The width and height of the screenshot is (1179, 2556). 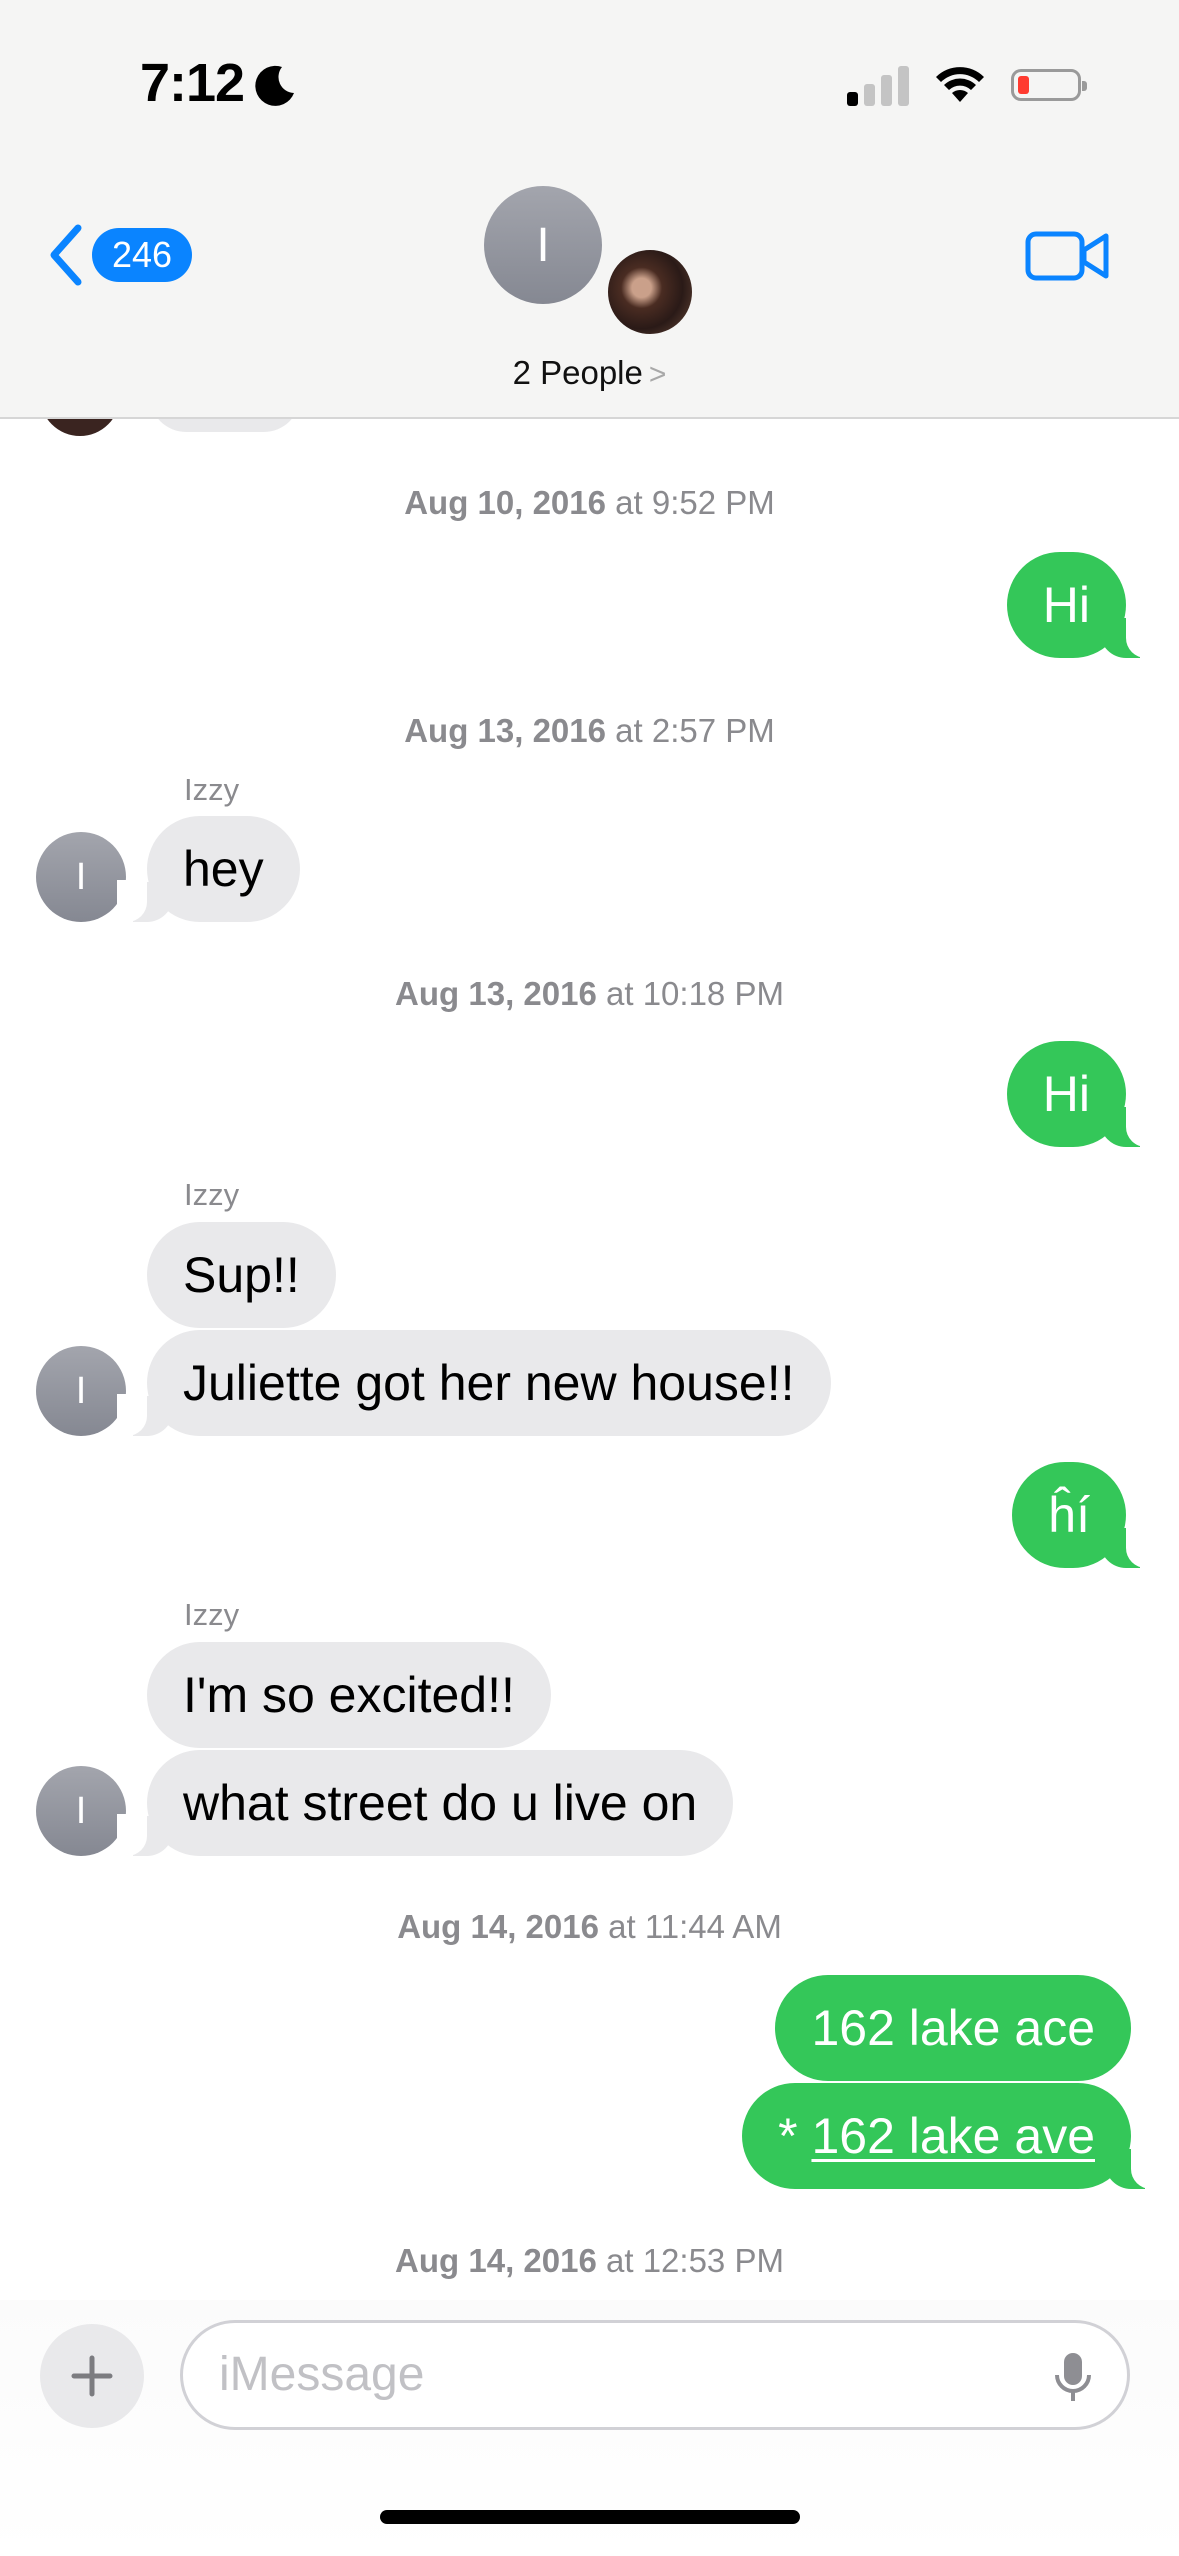 I want to click on back-button: 246, so click(x=119, y=255).